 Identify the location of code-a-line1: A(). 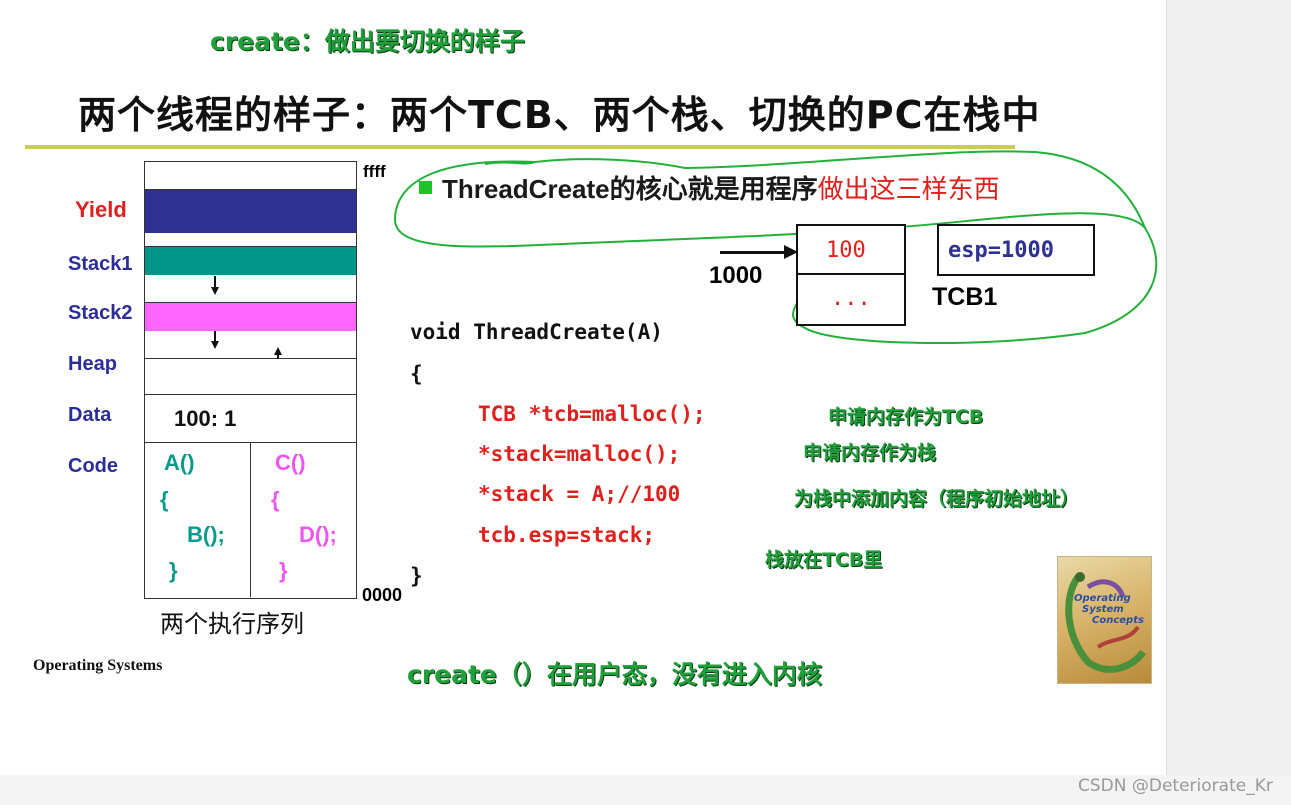
(179, 462).